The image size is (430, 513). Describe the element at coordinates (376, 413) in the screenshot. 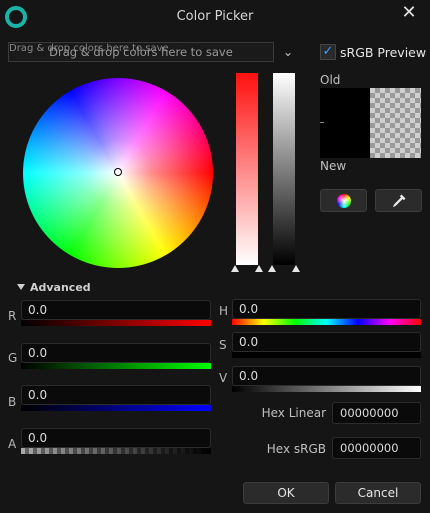

I see `hex-linear-input: 00000000` at that location.